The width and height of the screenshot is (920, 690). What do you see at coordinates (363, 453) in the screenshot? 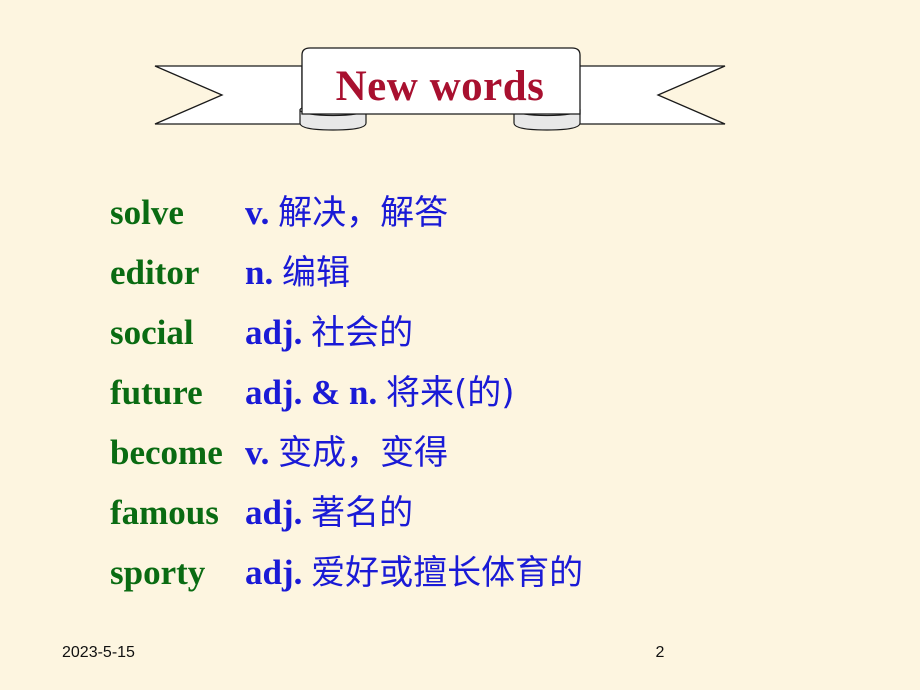
I see `word-meaning: 变成，变得` at bounding box center [363, 453].